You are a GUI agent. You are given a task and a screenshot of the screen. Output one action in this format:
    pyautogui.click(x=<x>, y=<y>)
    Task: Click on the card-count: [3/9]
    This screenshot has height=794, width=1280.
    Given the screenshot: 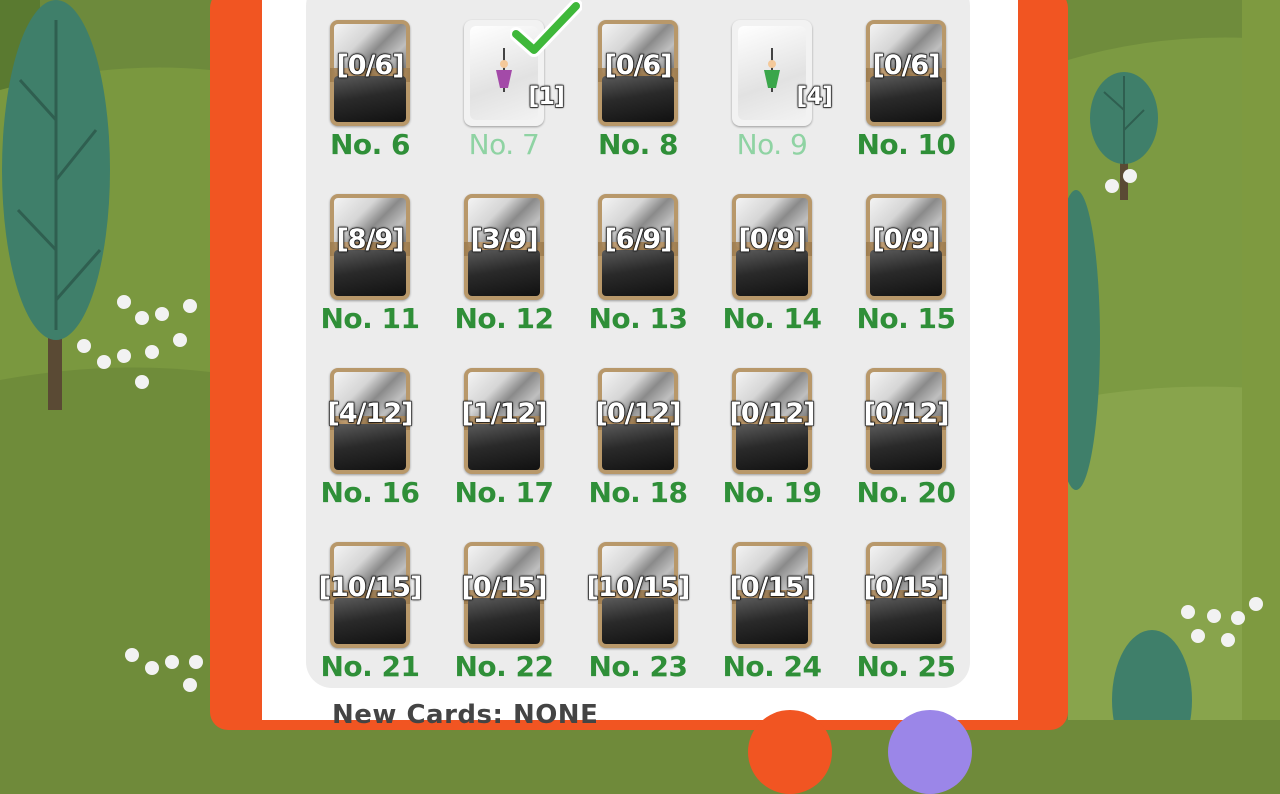 What is the action you would take?
    pyautogui.click(x=504, y=239)
    